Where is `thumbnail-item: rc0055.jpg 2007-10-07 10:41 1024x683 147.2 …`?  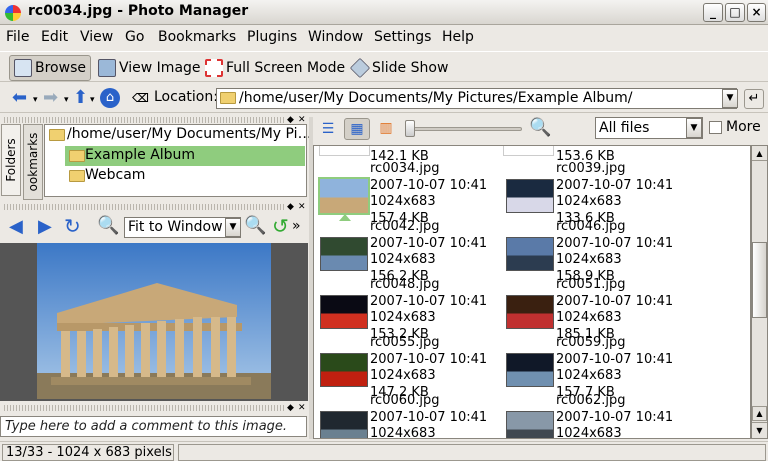
thumbnail-item: rc0055.jpg 2007-10-07 10:41 1024x683 147.2 … is located at coordinates (414, 367).